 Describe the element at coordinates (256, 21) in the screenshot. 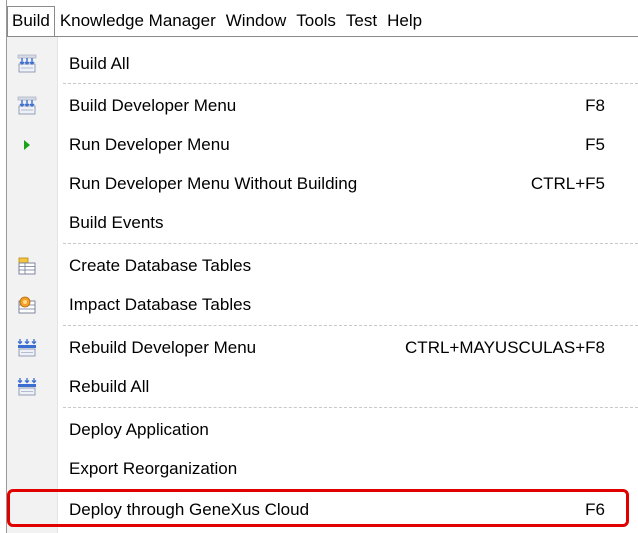

I see `menubar-window: Window` at that location.